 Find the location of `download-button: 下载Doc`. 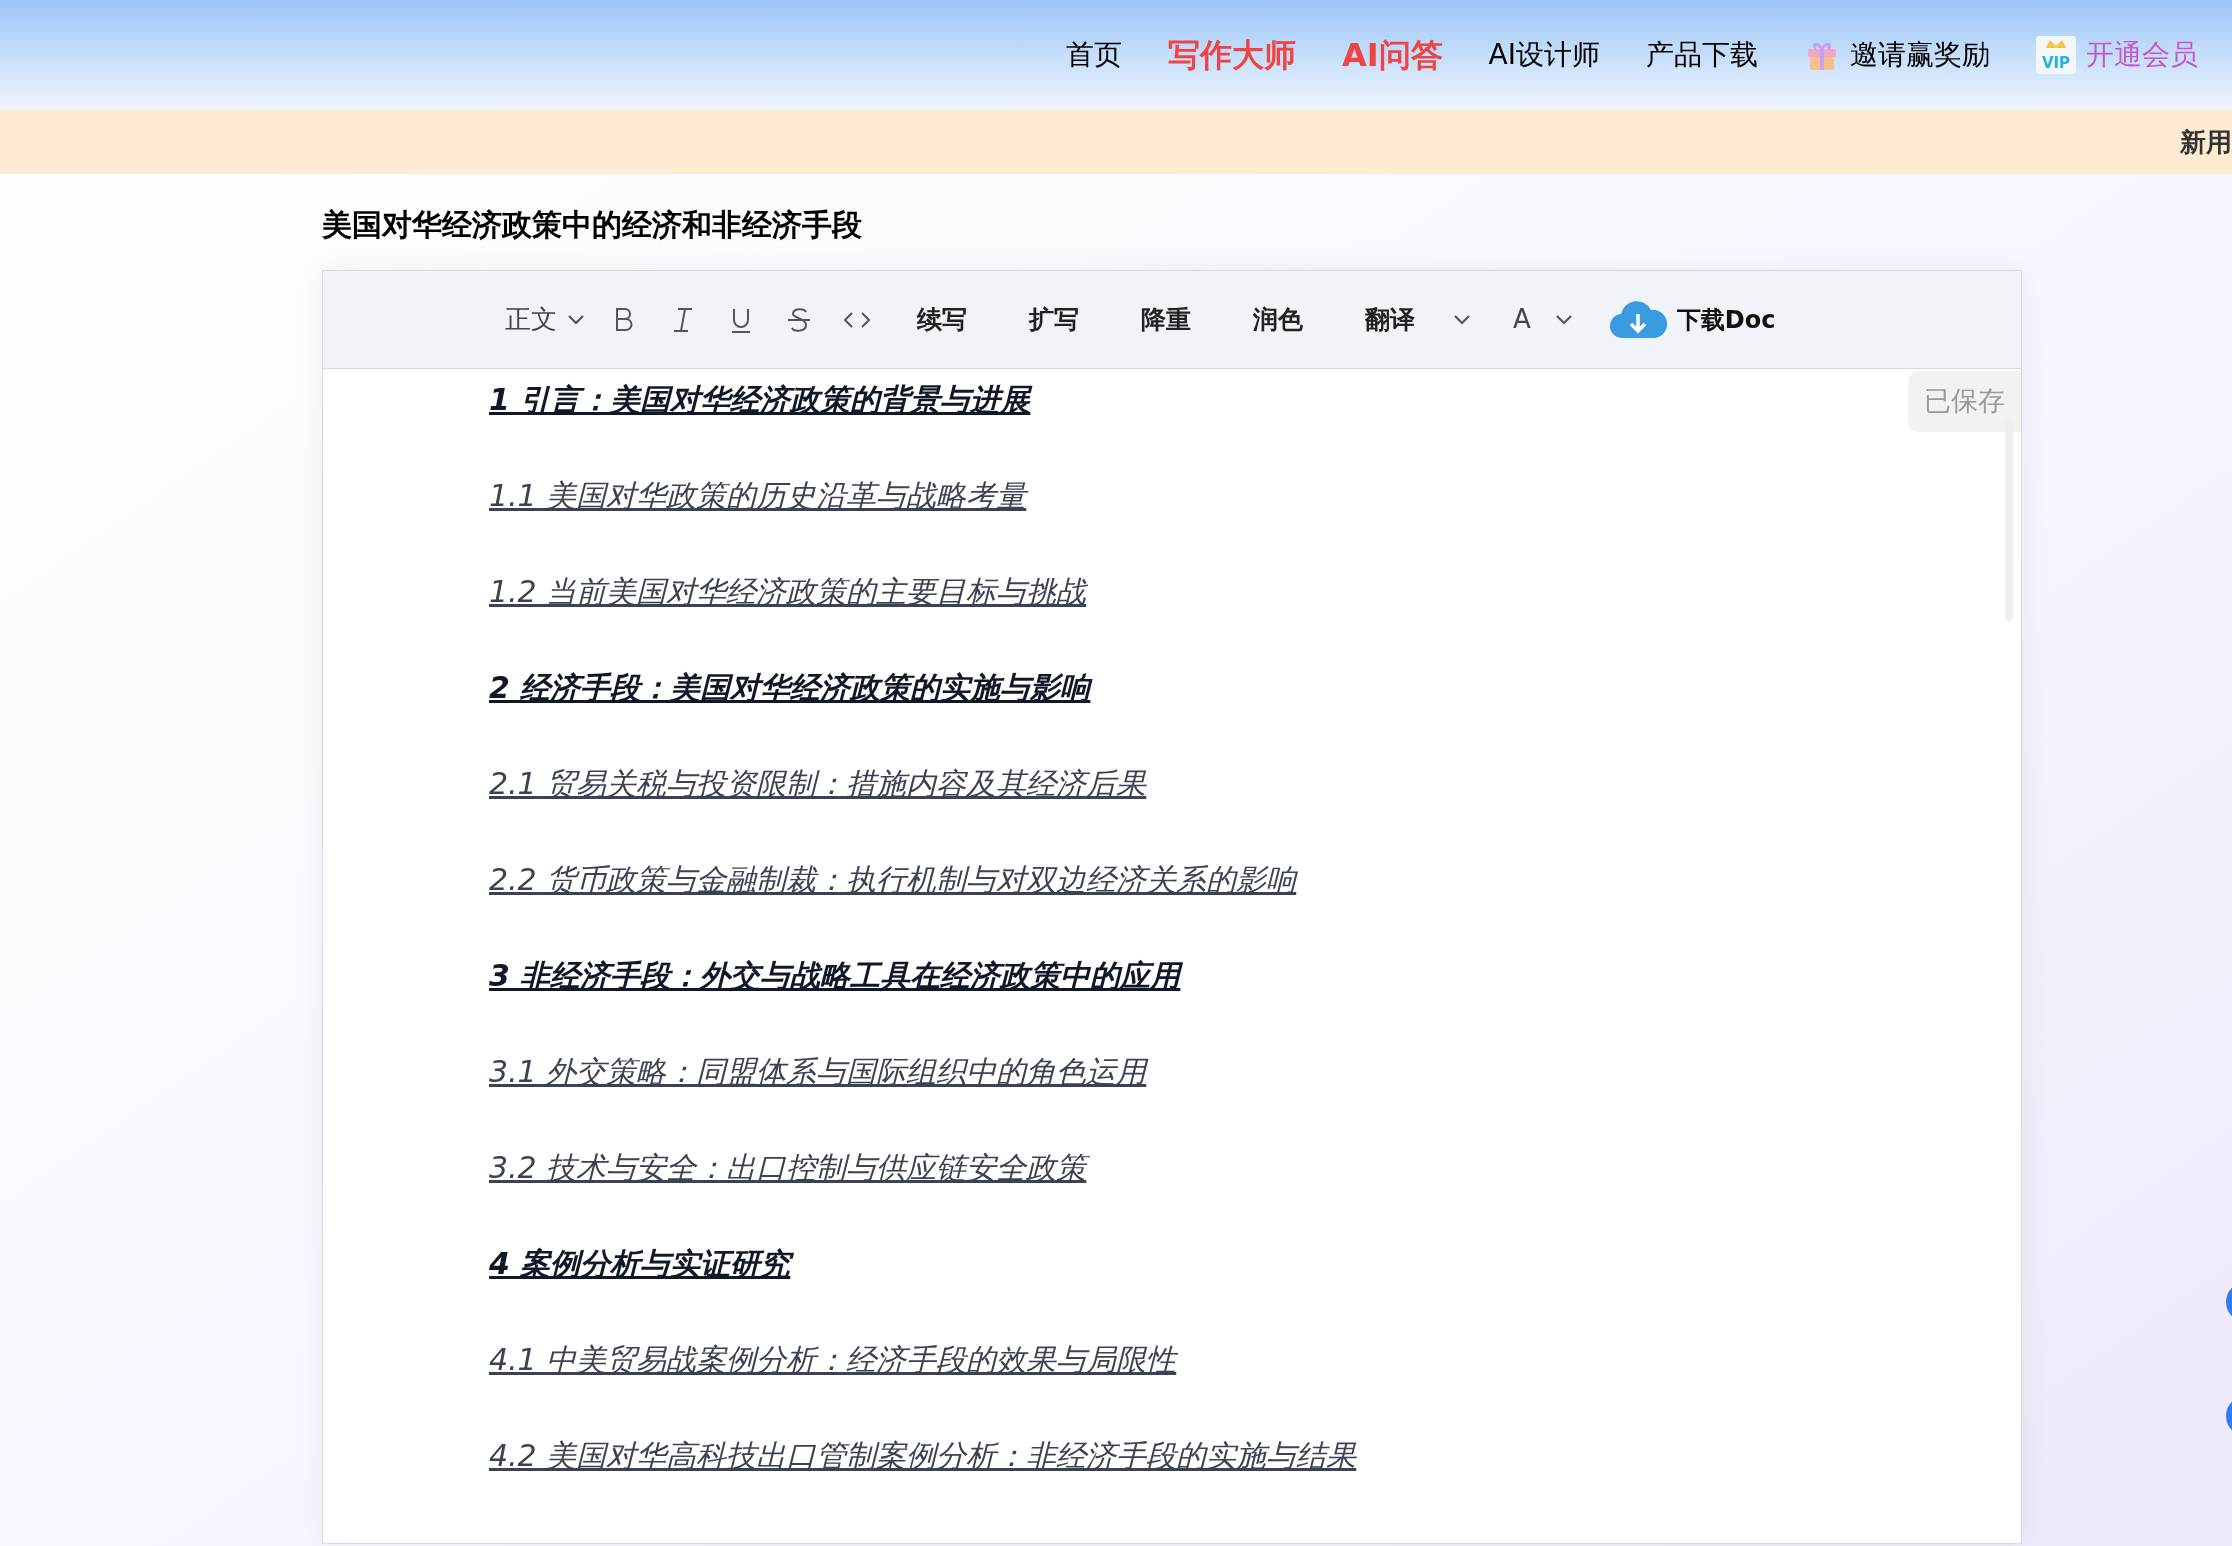

download-button: 下载Doc is located at coordinates (1692, 319).